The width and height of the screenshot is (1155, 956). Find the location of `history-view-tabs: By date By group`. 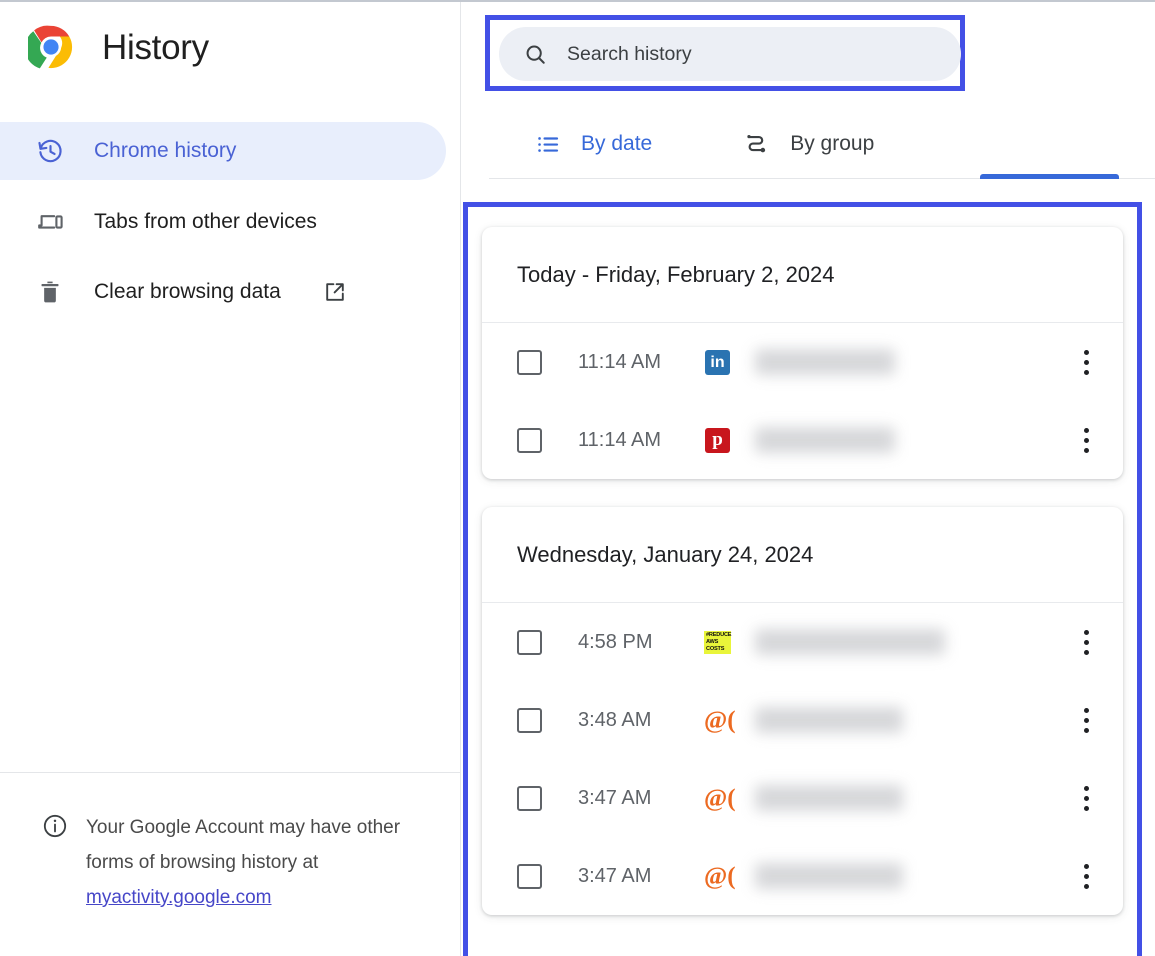

history-view-tabs: By date By group is located at coordinates (704, 144).